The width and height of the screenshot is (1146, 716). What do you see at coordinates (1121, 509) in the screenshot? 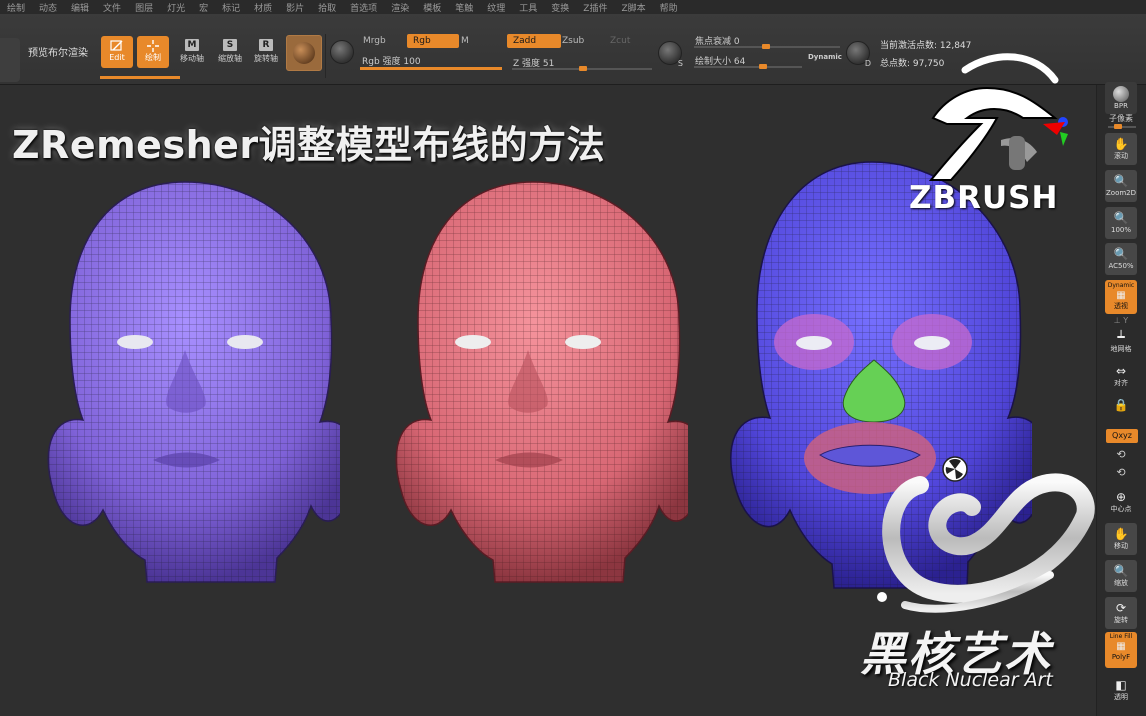
I see `center-label: 中心点` at bounding box center [1121, 509].